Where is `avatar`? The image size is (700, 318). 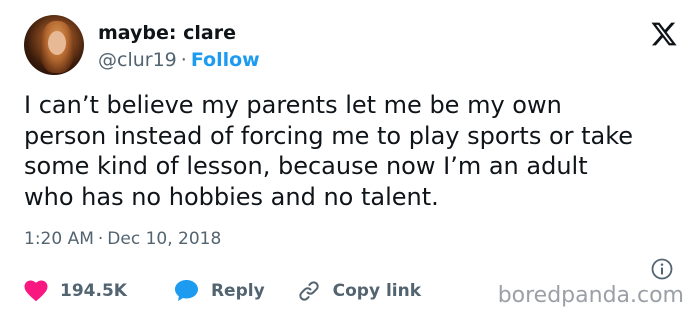
avatar is located at coordinates (54, 45).